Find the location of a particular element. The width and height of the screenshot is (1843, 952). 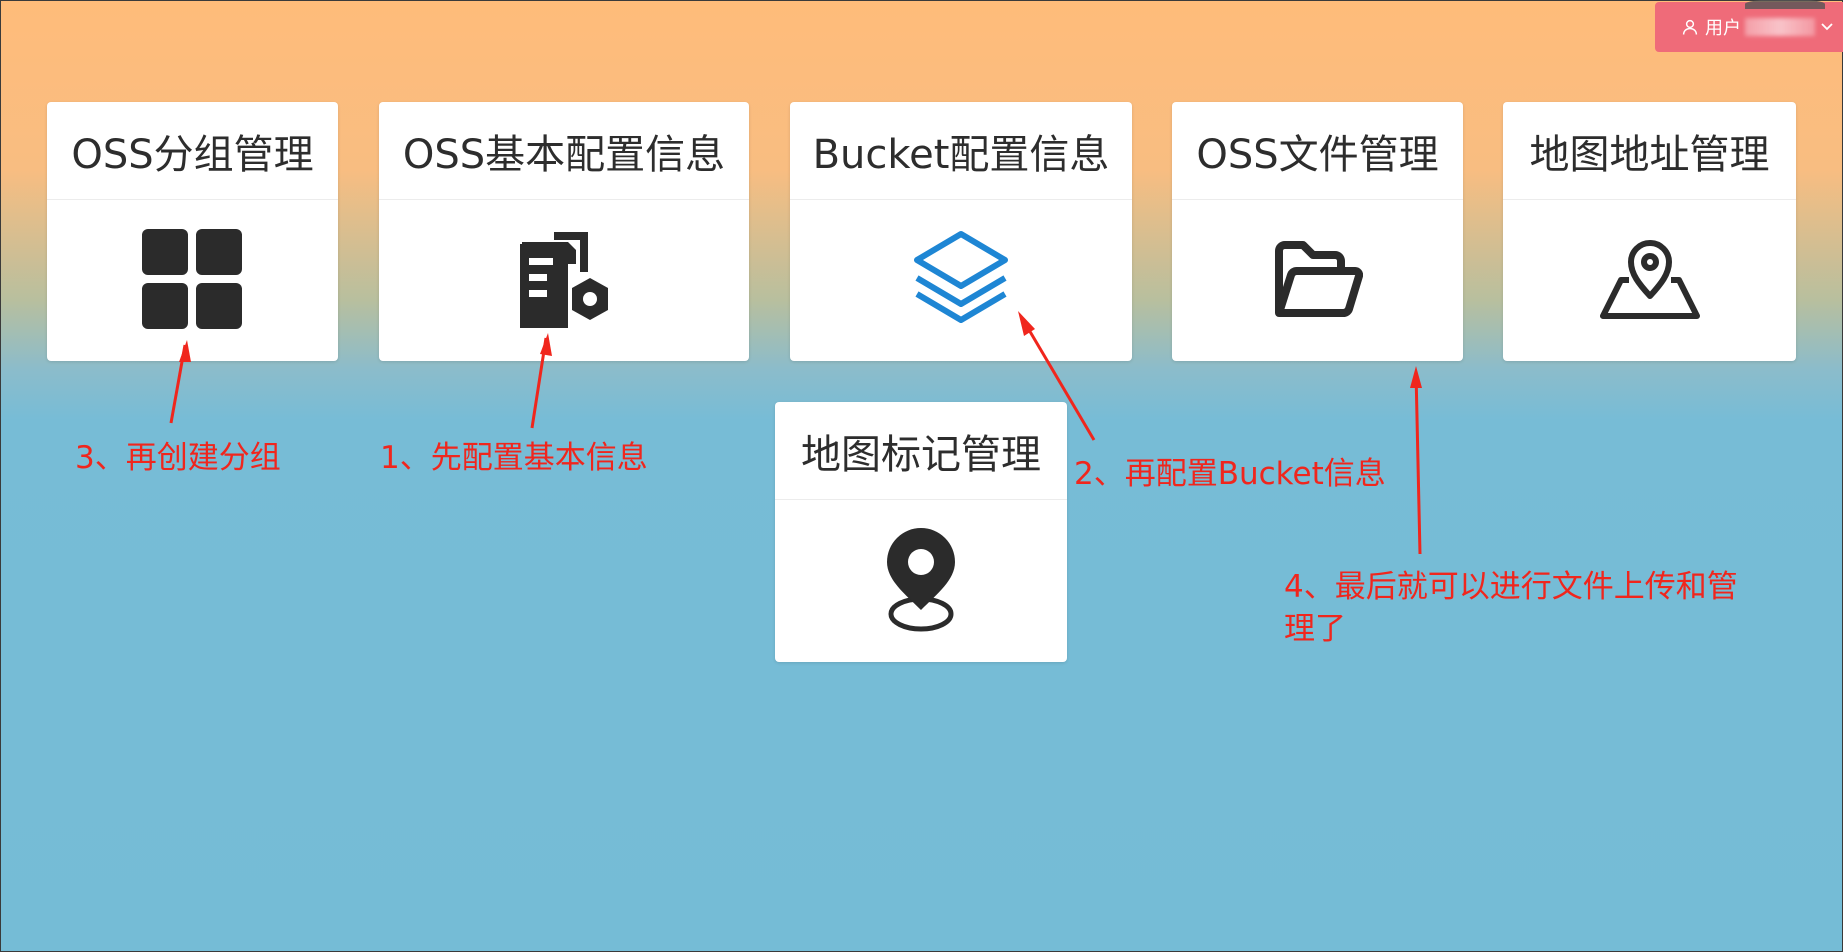

annotation-step3: 3、再创建分组 is located at coordinates (178, 458).